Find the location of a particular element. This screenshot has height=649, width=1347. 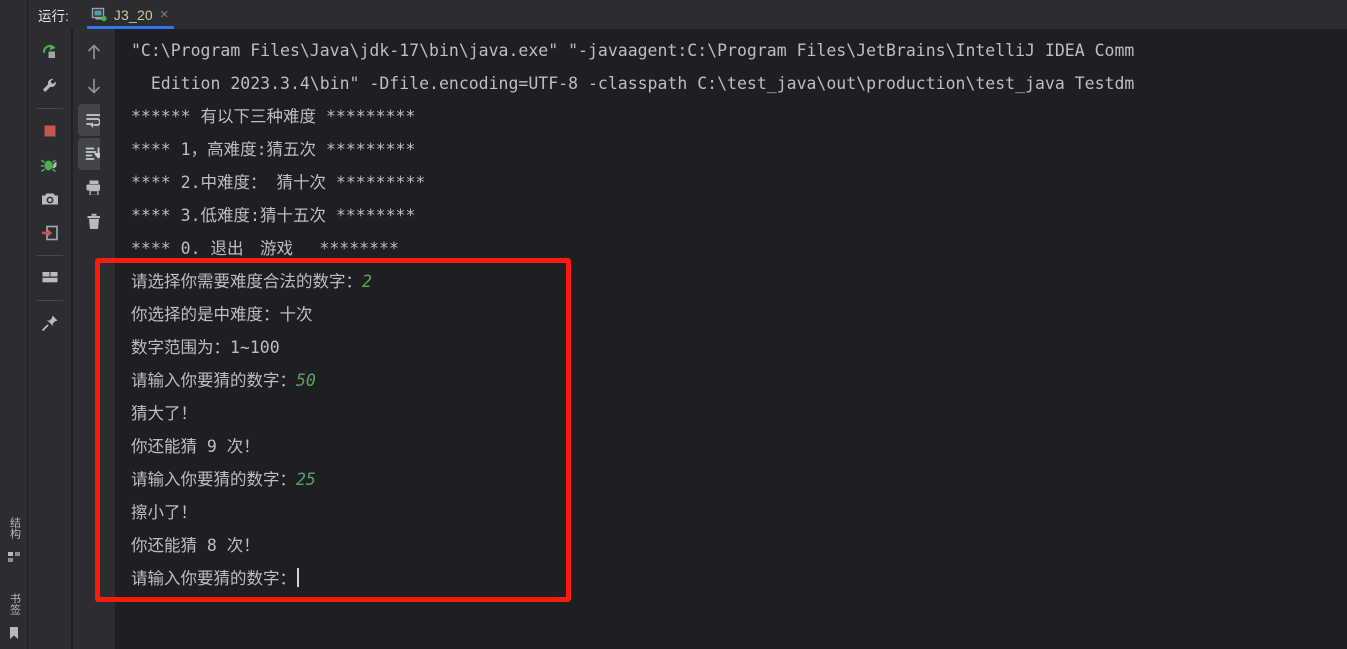

bug-icon is located at coordinates (48, 165).